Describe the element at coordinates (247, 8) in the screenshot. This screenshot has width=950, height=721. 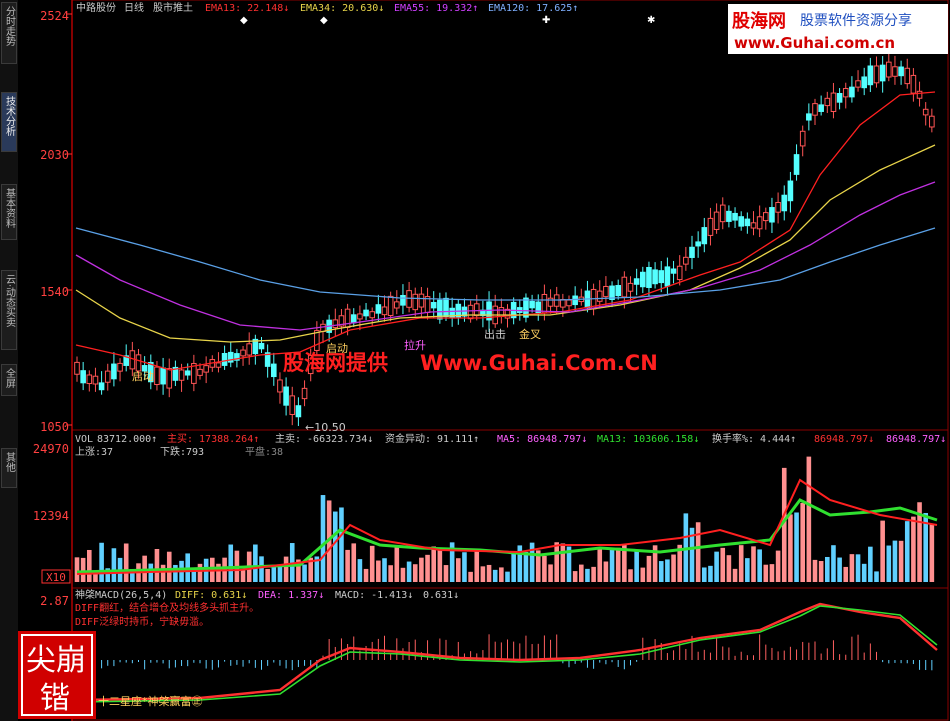
I see `ema13-readout: EMA13: 22.148↓` at that location.